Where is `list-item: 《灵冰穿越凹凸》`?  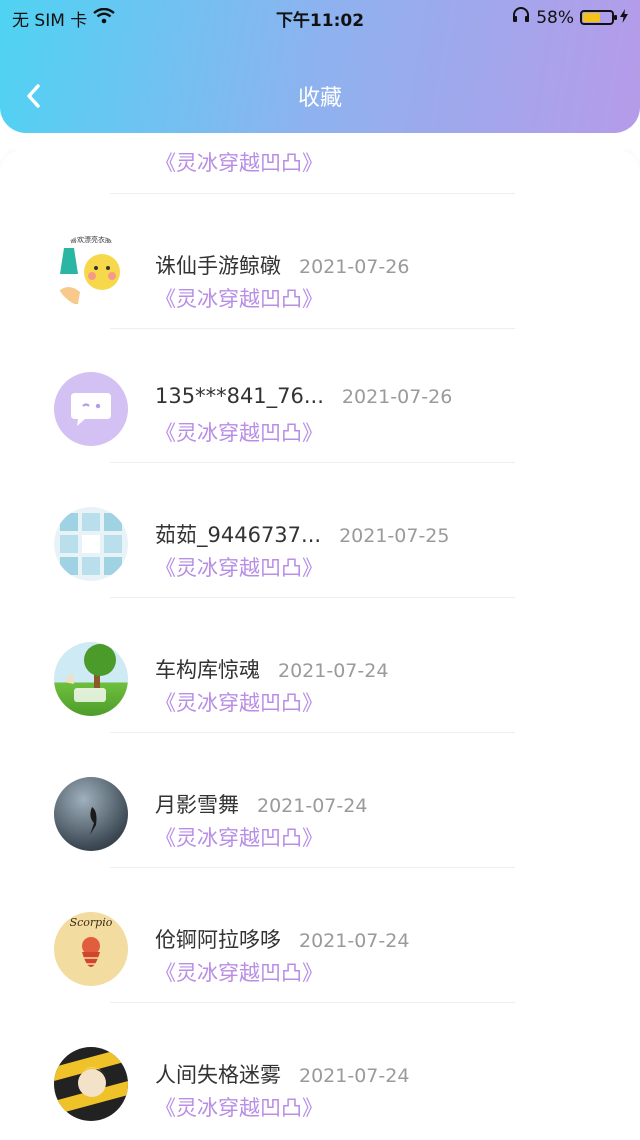 list-item: 《灵冰穿越凹凸》 is located at coordinates (320, 162).